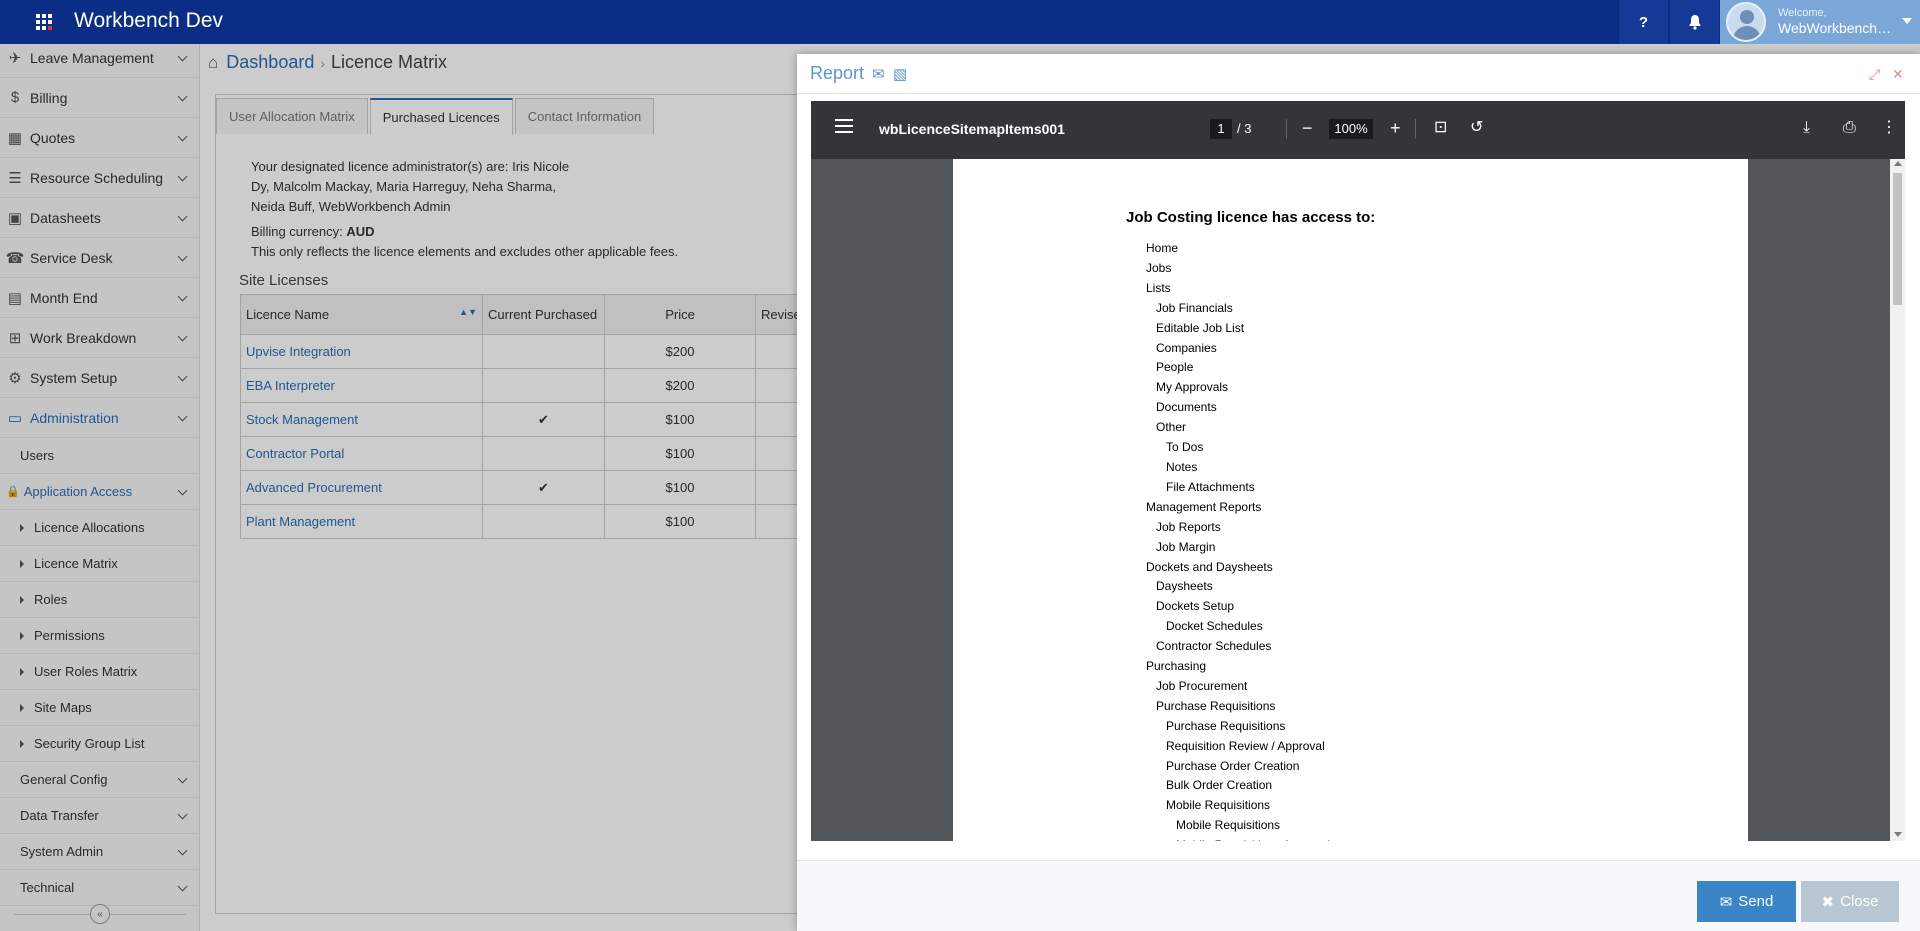  Describe the element at coordinates (1214, 626) in the screenshot. I see `sitemap-line: Docket Schedules` at that location.